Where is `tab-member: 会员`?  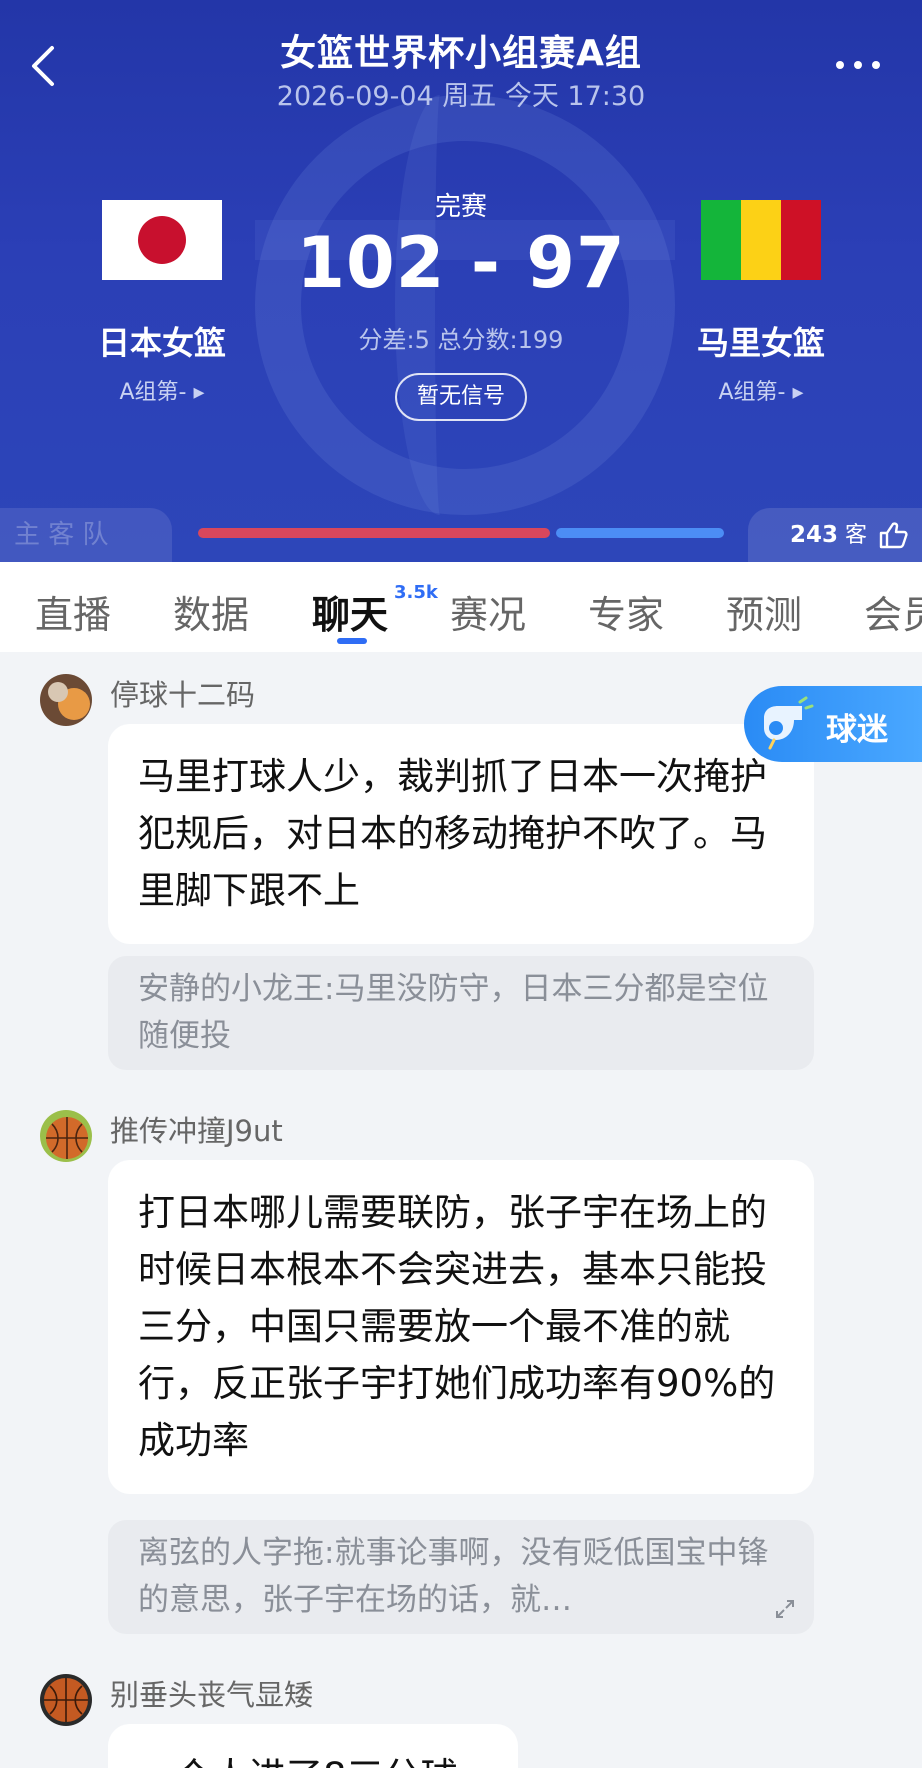 tab-member: 会员 is located at coordinates (893, 611).